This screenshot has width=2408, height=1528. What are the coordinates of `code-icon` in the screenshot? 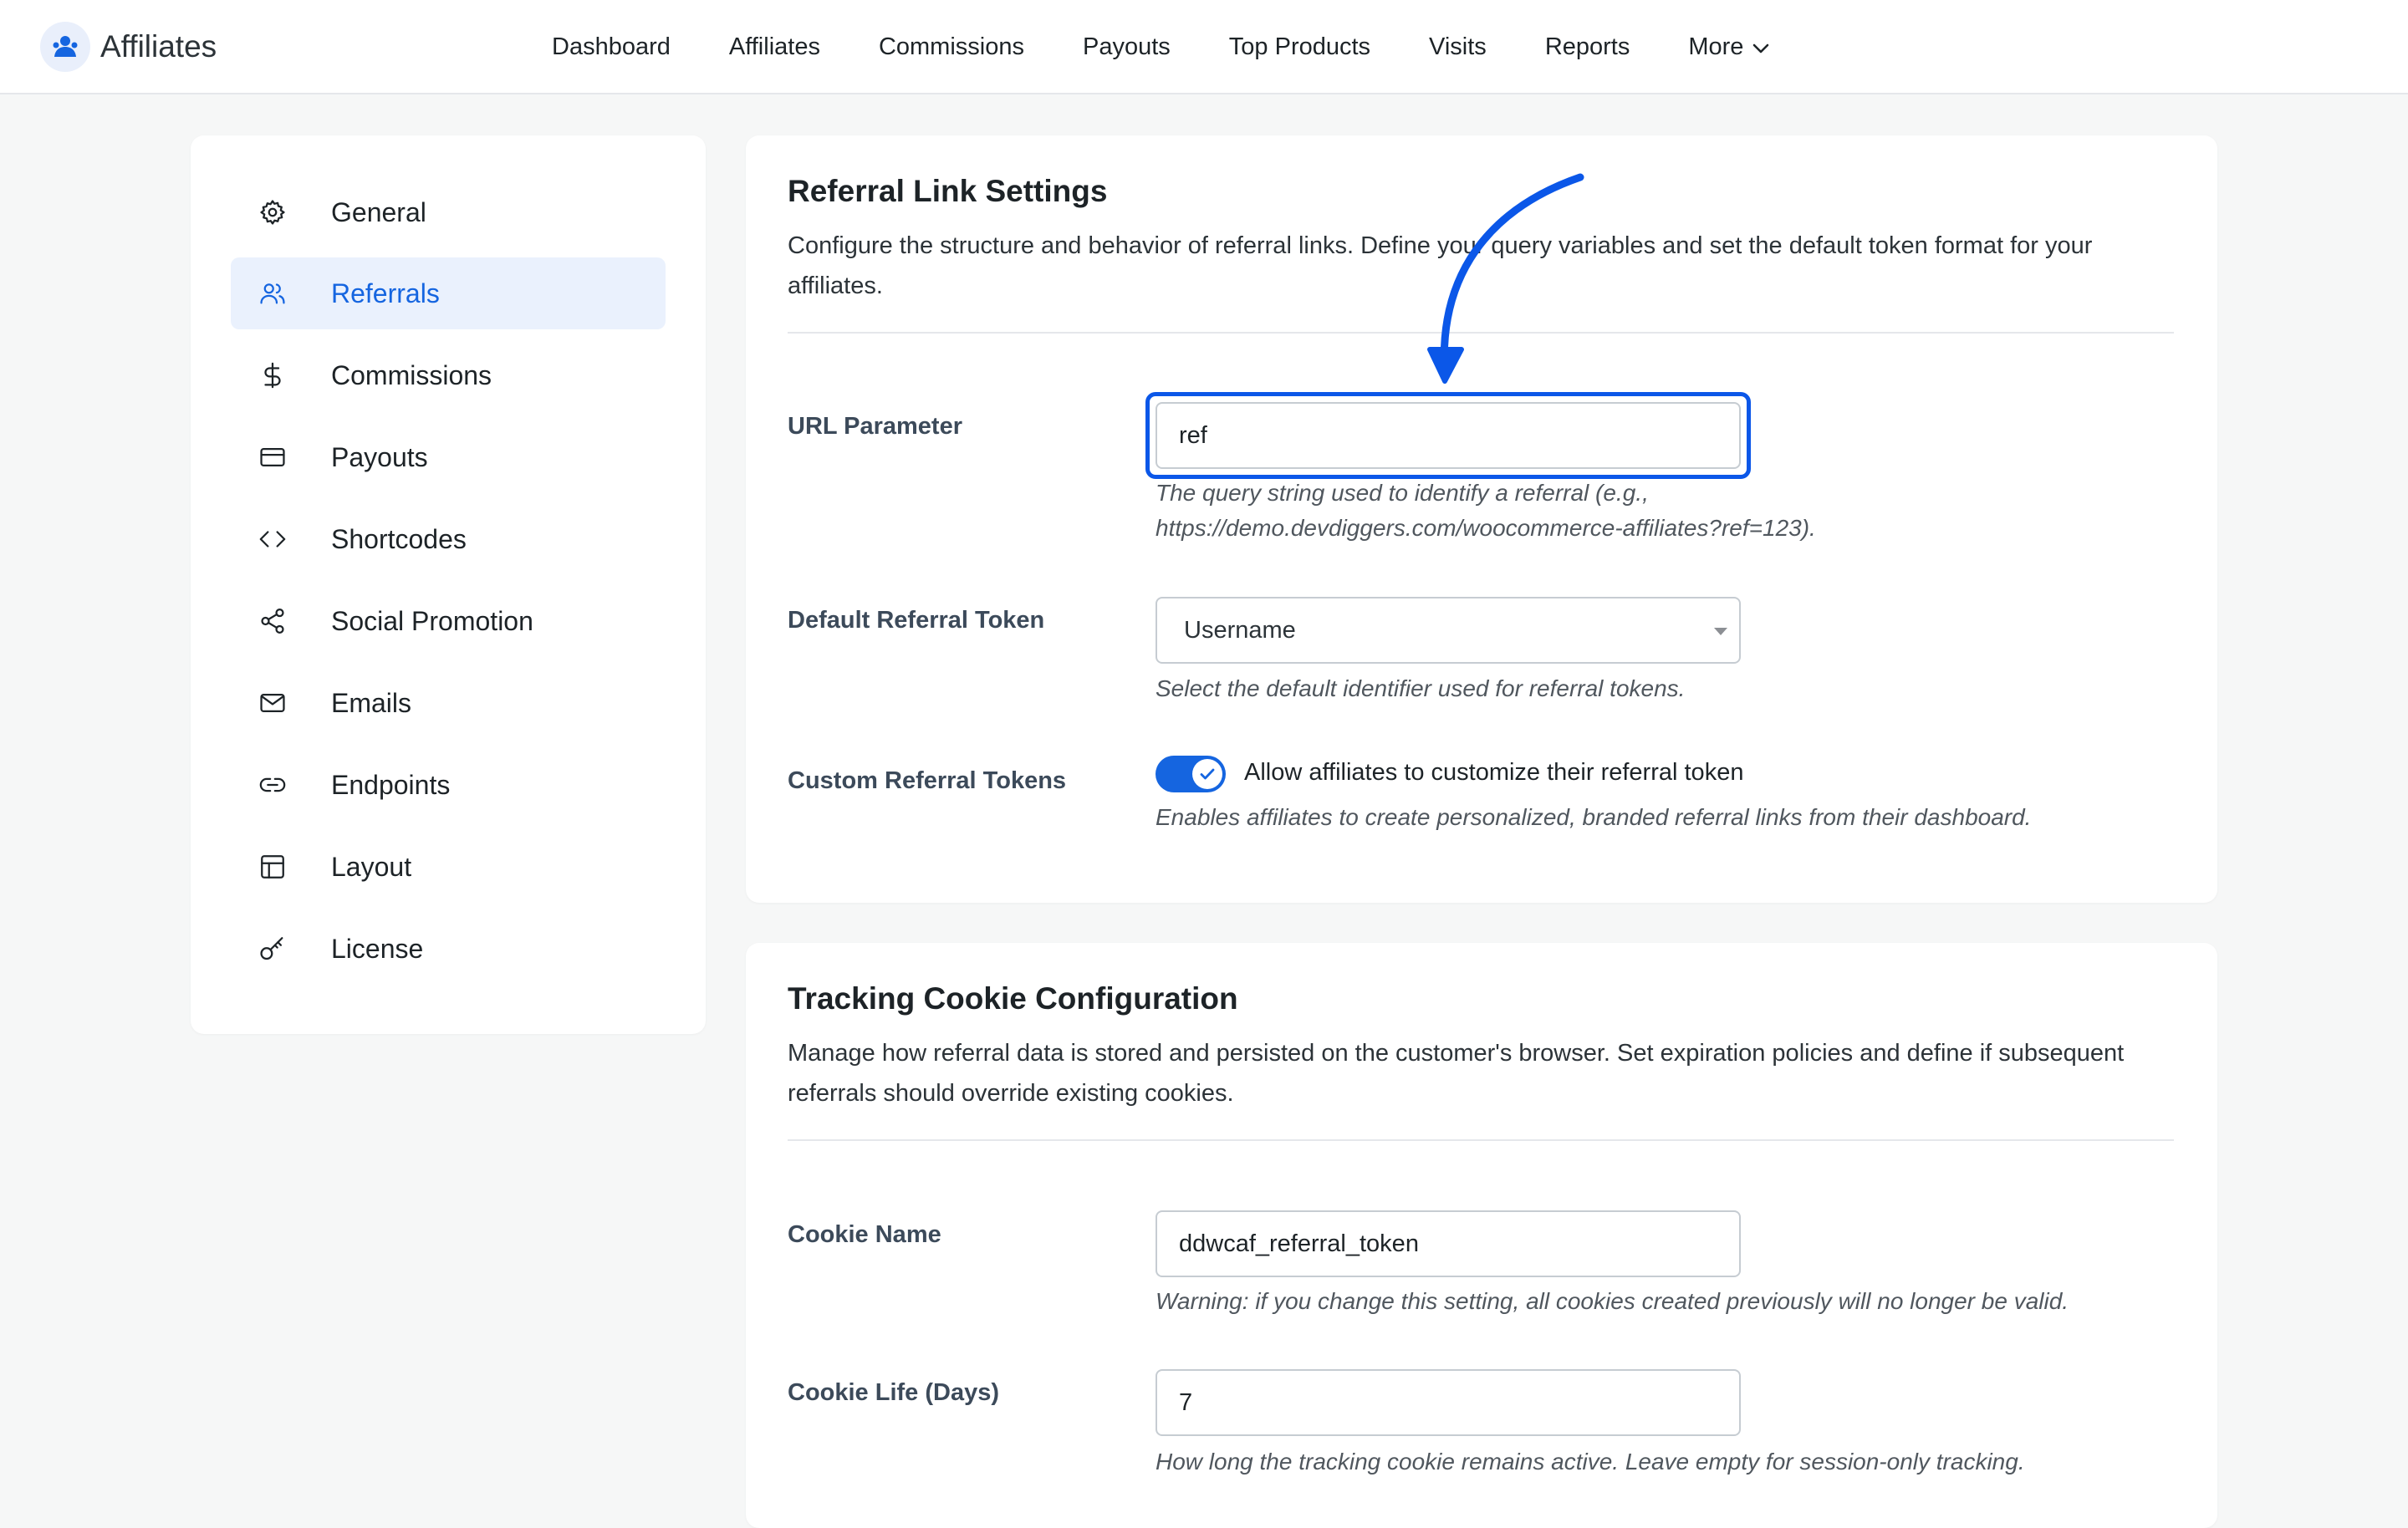 It's located at (273, 539).